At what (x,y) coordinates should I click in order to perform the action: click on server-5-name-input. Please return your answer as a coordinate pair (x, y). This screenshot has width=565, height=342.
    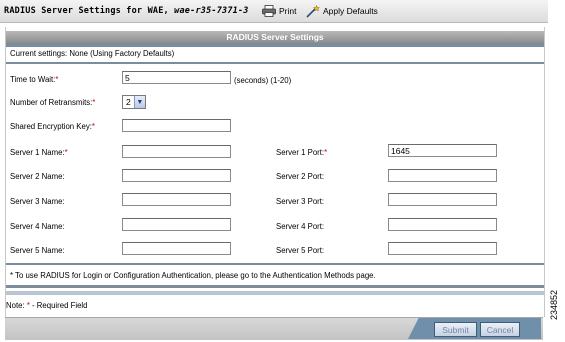
    Looking at the image, I should click on (176, 248).